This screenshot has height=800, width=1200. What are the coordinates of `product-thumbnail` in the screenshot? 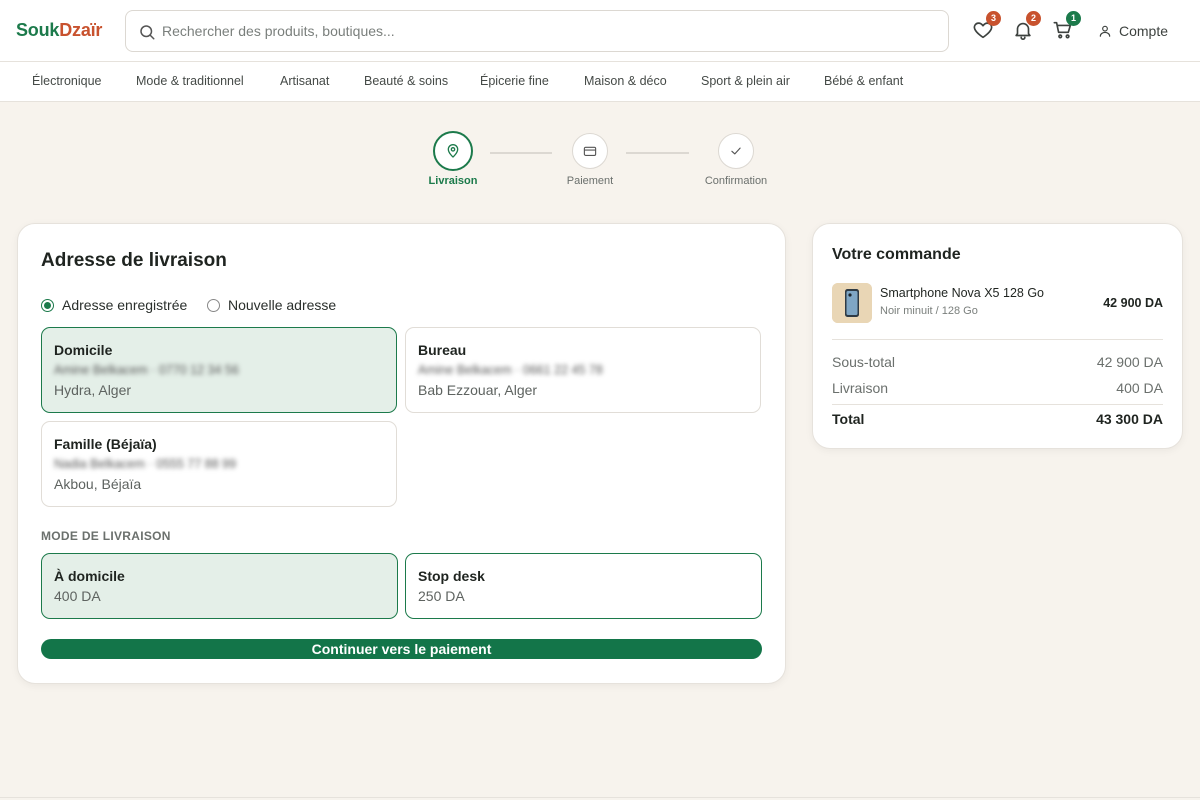 It's located at (852, 303).